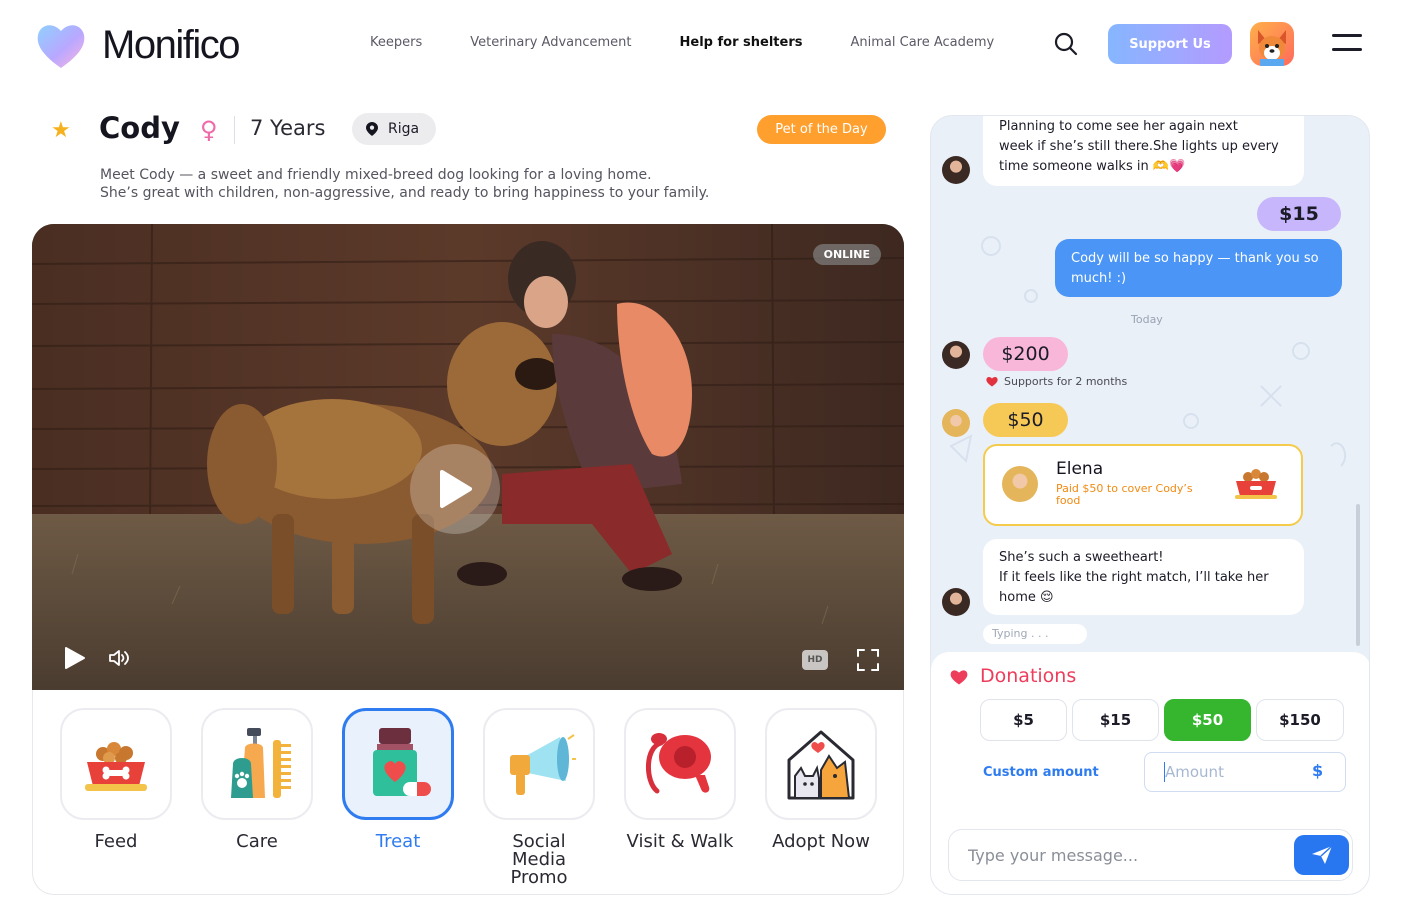 The width and height of the screenshot is (1402, 920). Describe the element at coordinates (543, 764) in the screenshot. I see `megaphone-icon` at that location.